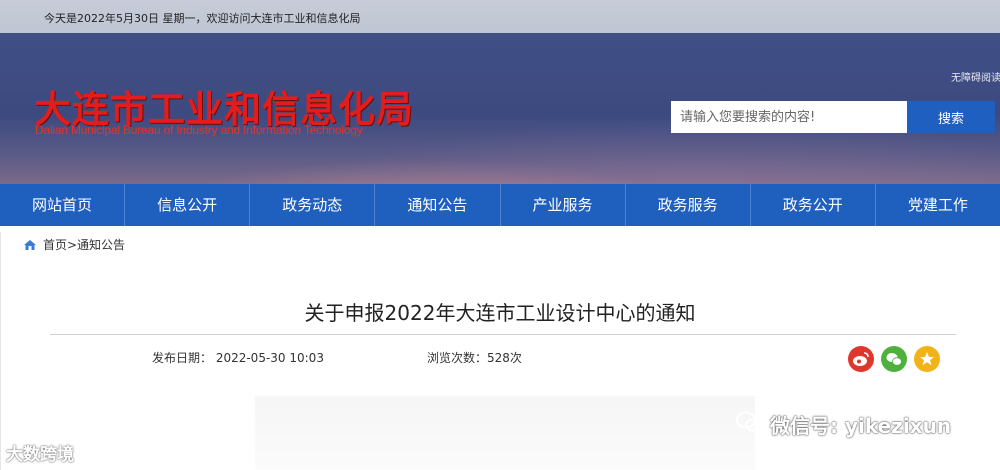  What do you see at coordinates (0, 351) in the screenshot?
I see `left-divider` at bounding box center [0, 351].